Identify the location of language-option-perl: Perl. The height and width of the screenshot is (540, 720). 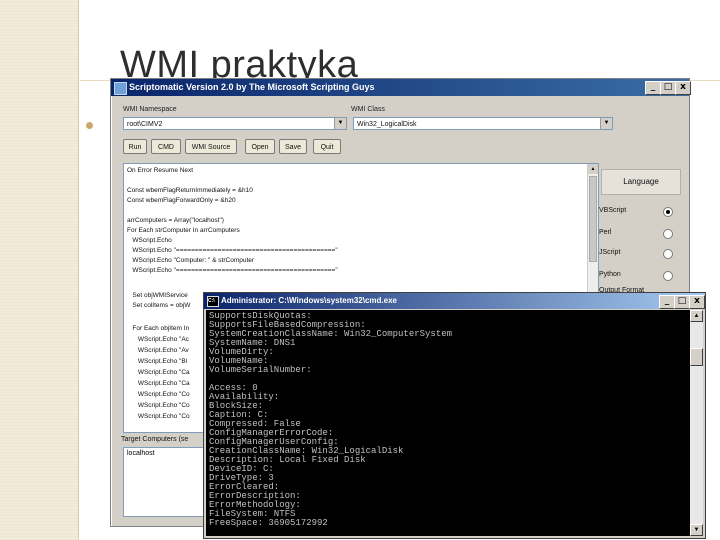
(605, 232).